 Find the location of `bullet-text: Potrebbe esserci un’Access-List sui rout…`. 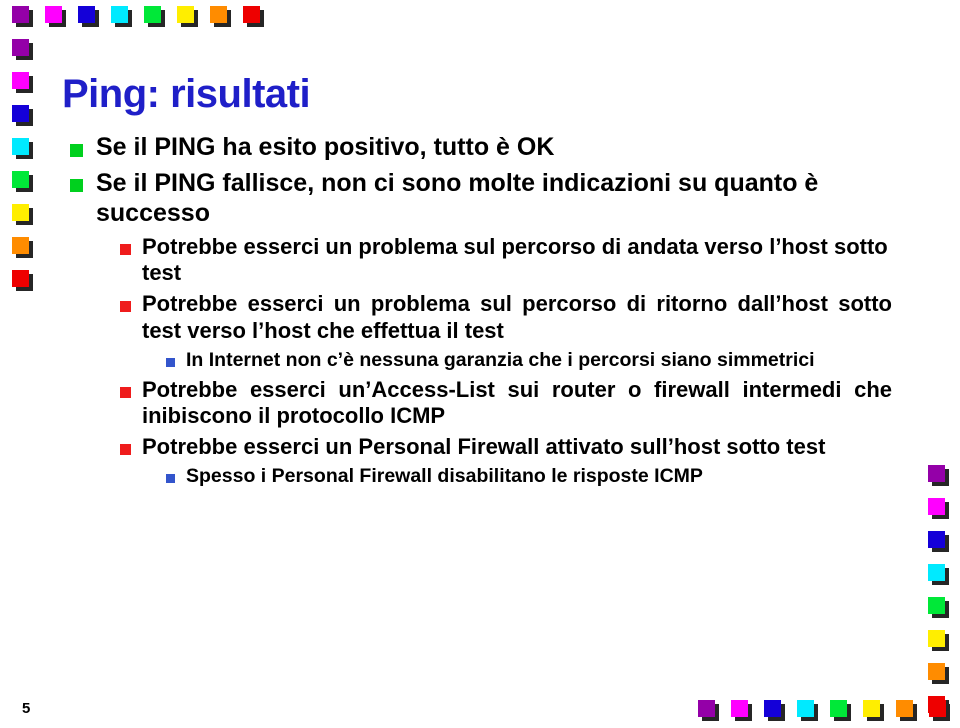

bullet-text: Potrebbe esserci un’Access-List sui rout… is located at coordinates (517, 402).